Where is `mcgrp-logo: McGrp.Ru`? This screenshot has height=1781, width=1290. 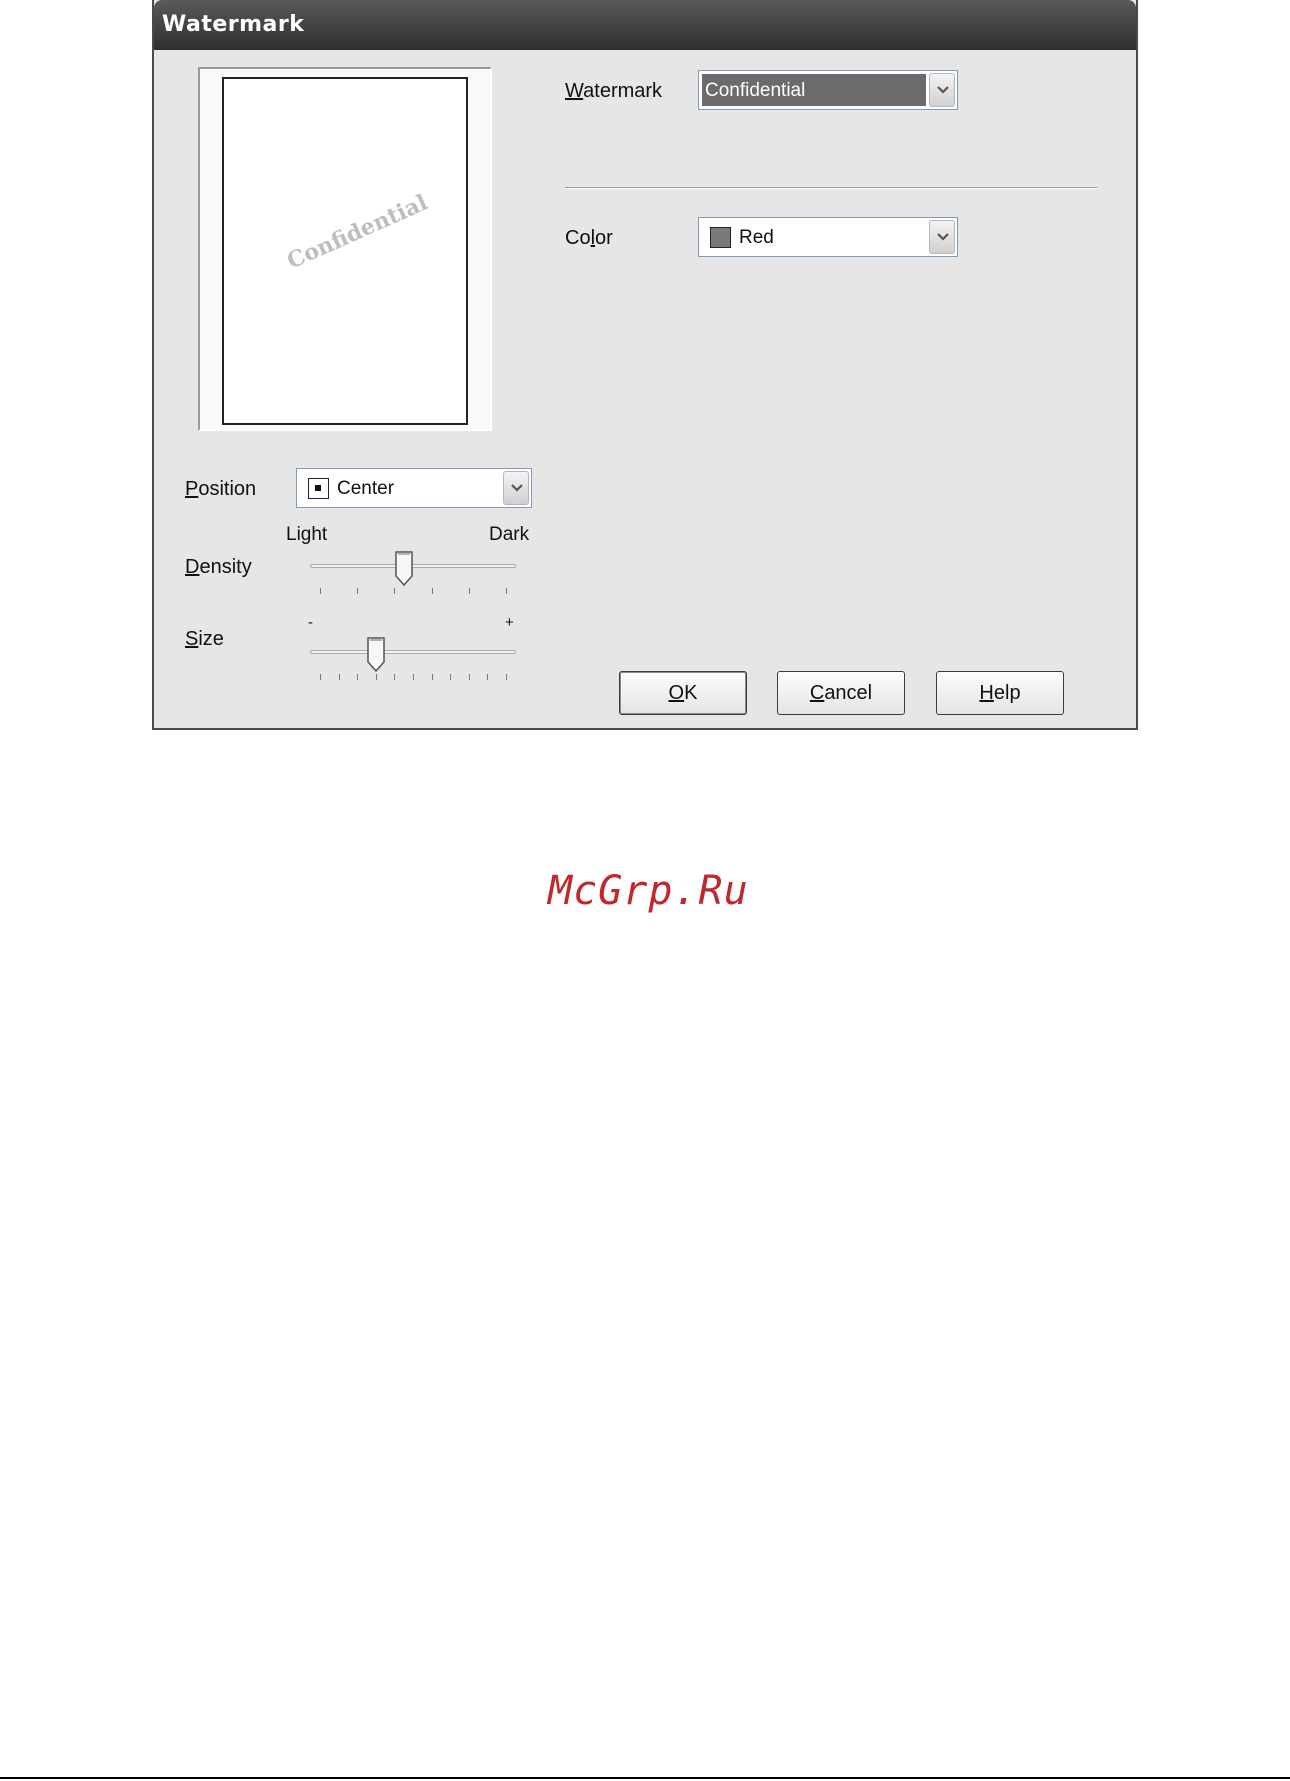 mcgrp-logo: McGrp.Ru is located at coordinates (648, 891).